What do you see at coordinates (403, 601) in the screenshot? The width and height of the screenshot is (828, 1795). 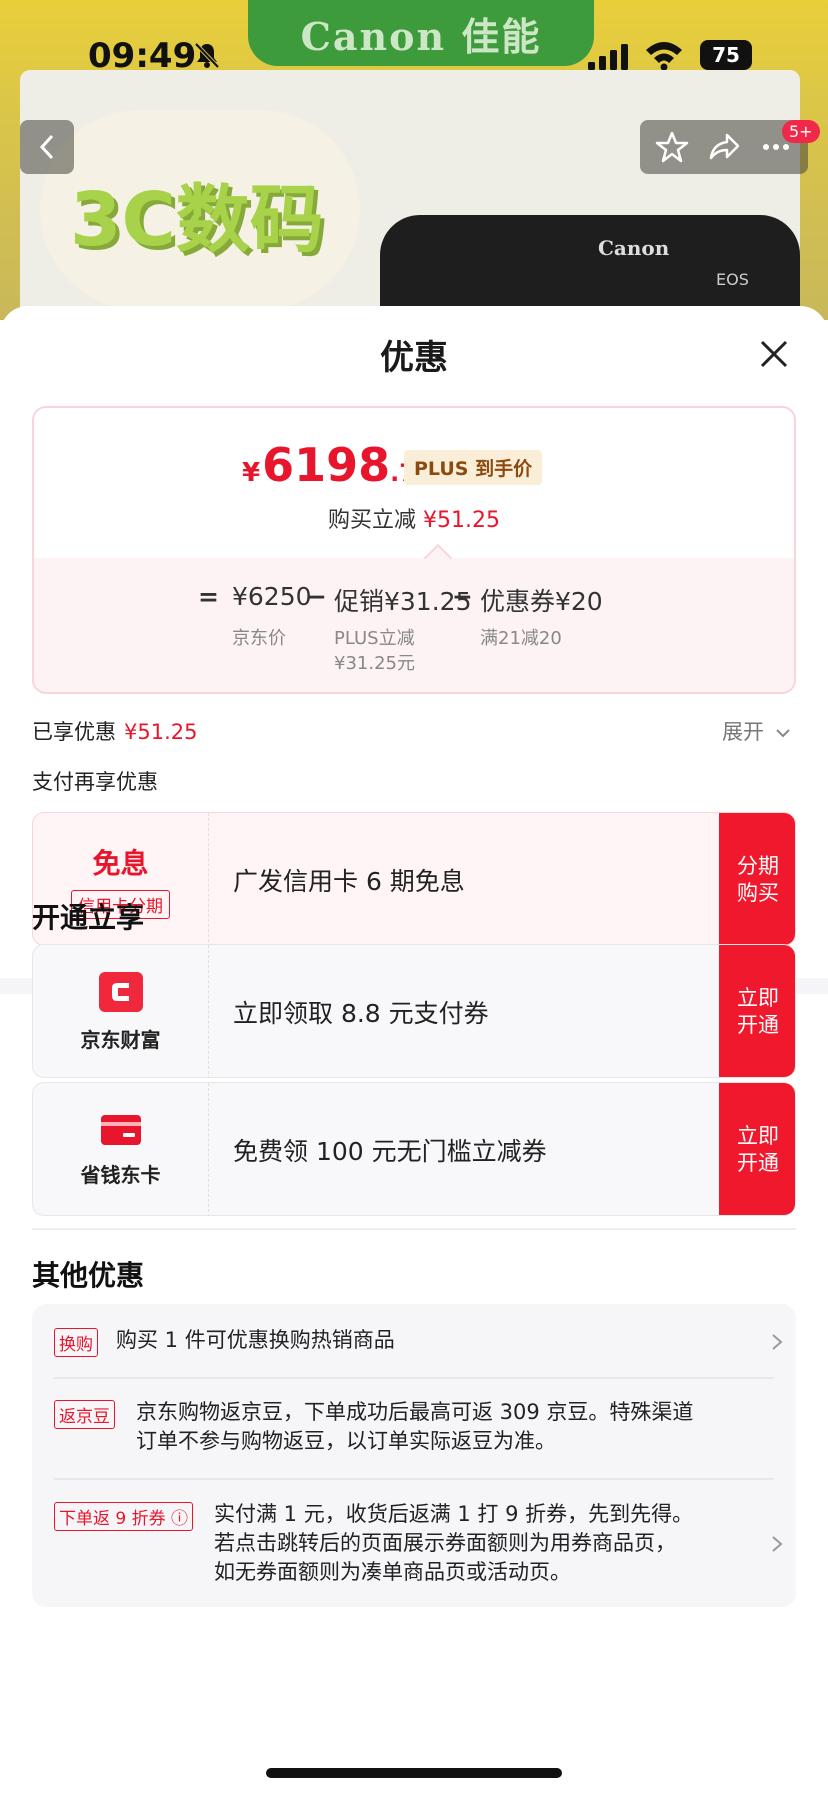 I see `formula-promo: 促销¥31.25` at bounding box center [403, 601].